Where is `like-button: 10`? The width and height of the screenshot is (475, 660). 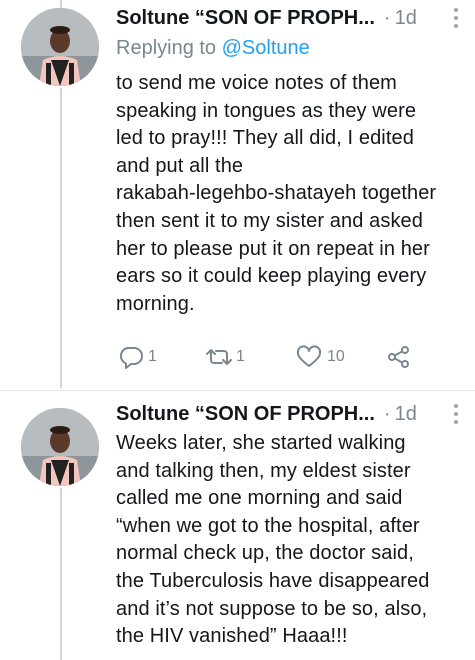
like-button: 10 is located at coordinates (320, 357).